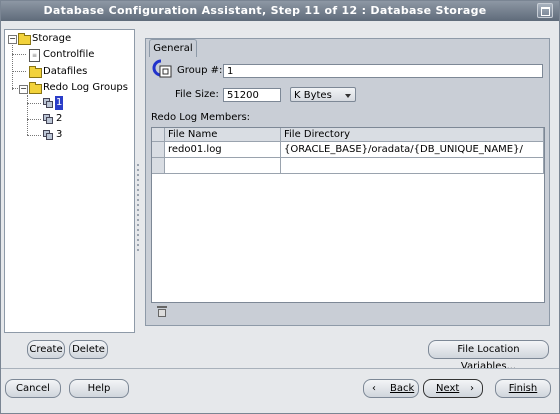  What do you see at coordinates (158, 135) in the screenshot?
I see `table-corner` at bounding box center [158, 135].